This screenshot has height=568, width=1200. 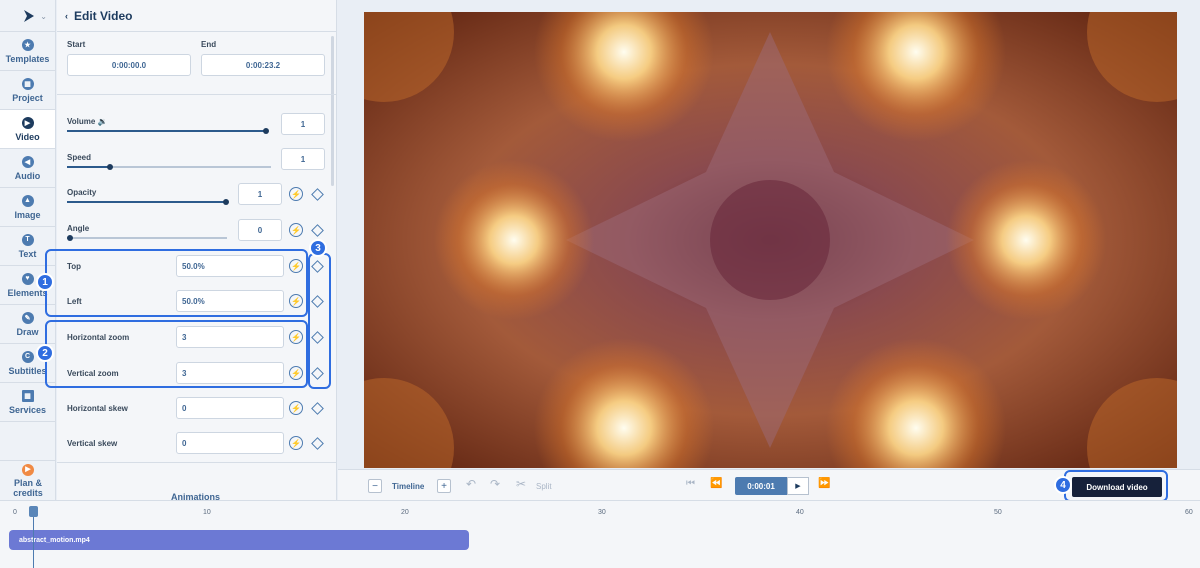 What do you see at coordinates (66, 16) in the screenshot?
I see `back-icon: ‹` at bounding box center [66, 16].